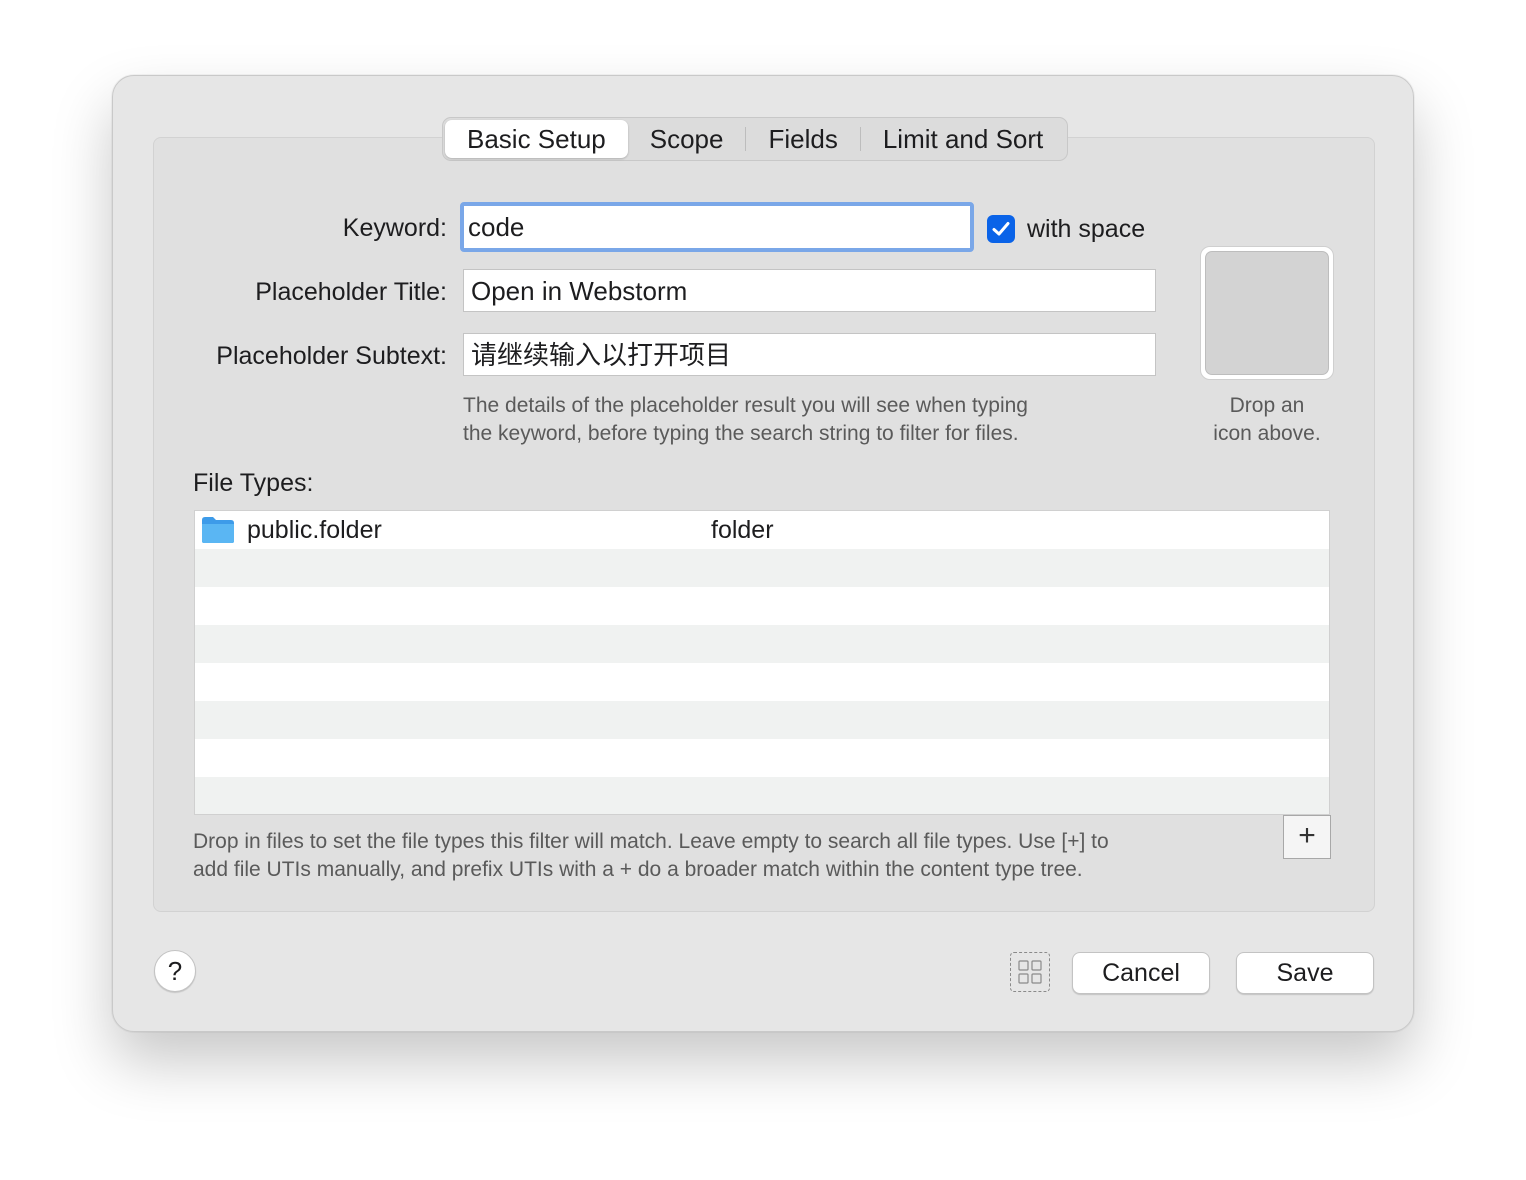  I want to click on file-types-label: File Types:, so click(253, 483).